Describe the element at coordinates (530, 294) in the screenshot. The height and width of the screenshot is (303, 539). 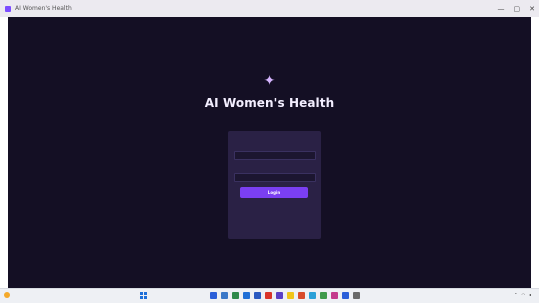
I see `speaker-icon: ◂` at that location.